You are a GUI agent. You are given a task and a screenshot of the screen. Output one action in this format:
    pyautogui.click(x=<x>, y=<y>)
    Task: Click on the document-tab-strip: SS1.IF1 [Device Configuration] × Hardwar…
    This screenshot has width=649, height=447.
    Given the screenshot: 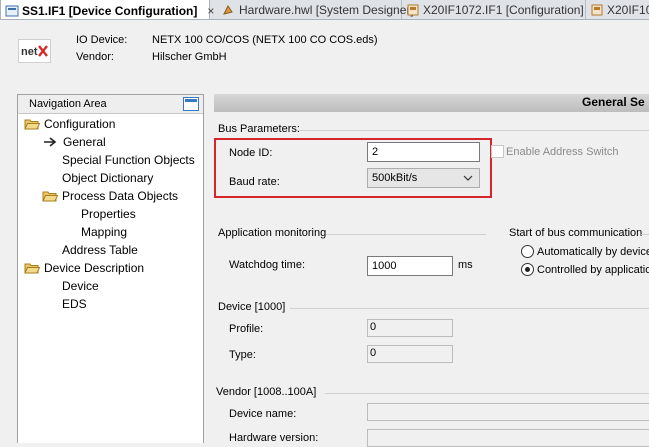 What is the action you would take?
    pyautogui.click(x=324, y=10)
    